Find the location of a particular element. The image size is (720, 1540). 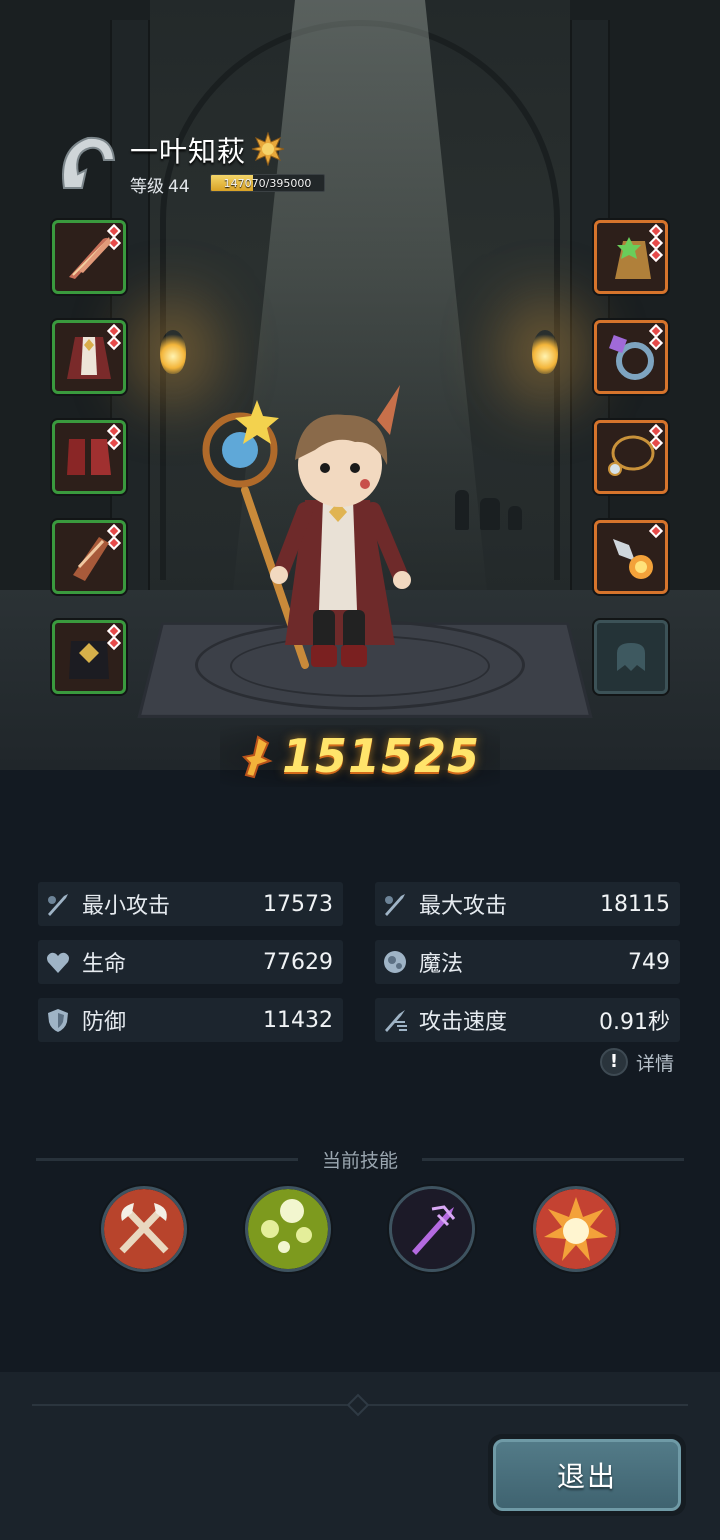

stat-label: 生命 is located at coordinates (104, 964).